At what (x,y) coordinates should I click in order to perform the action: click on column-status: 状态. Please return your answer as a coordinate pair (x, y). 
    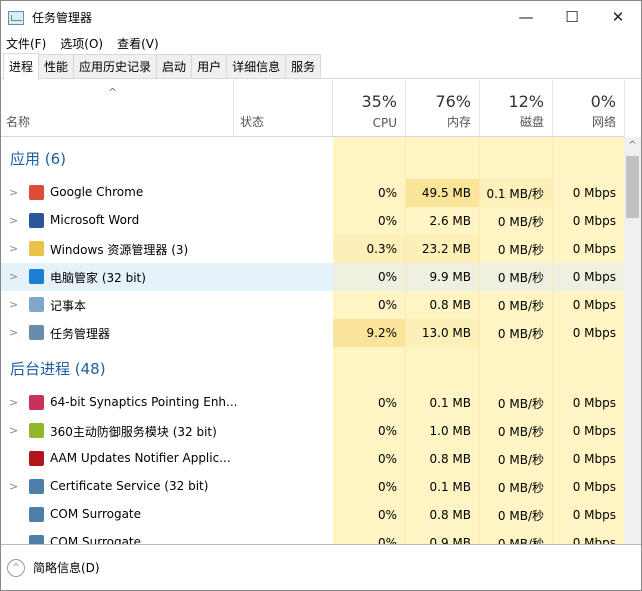
    Looking at the image, I should click on (283, 108).